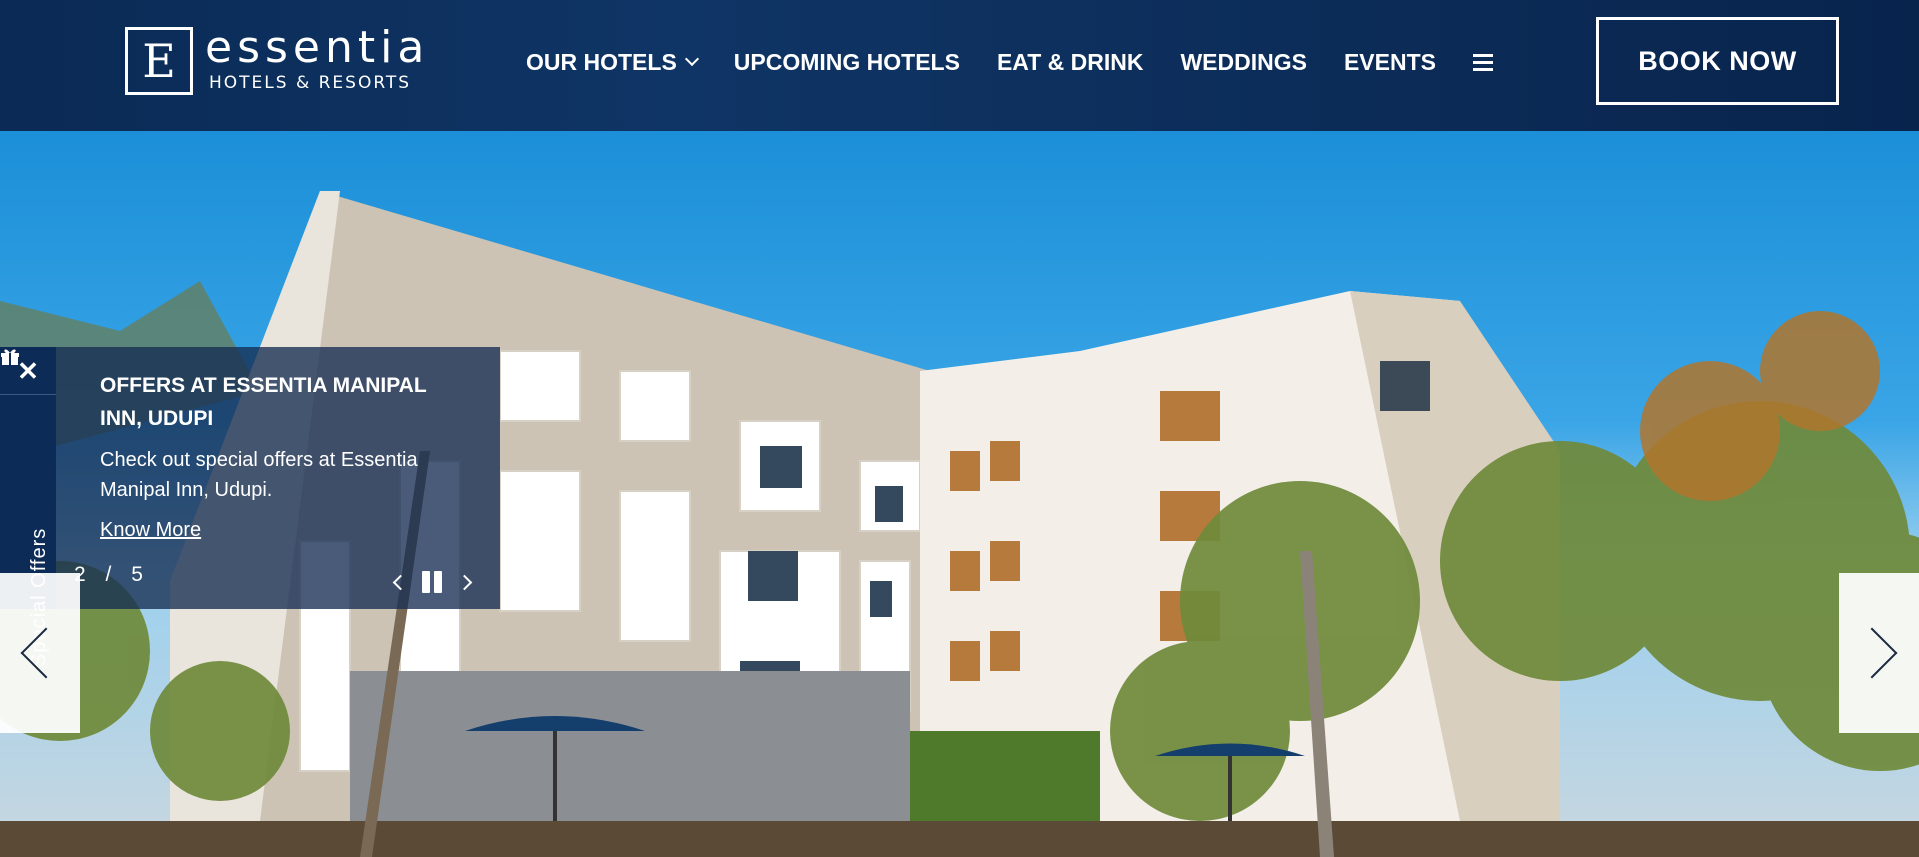 The image size is (1919, 857). I want to click on chevron-right-icon, so click(464, 582).